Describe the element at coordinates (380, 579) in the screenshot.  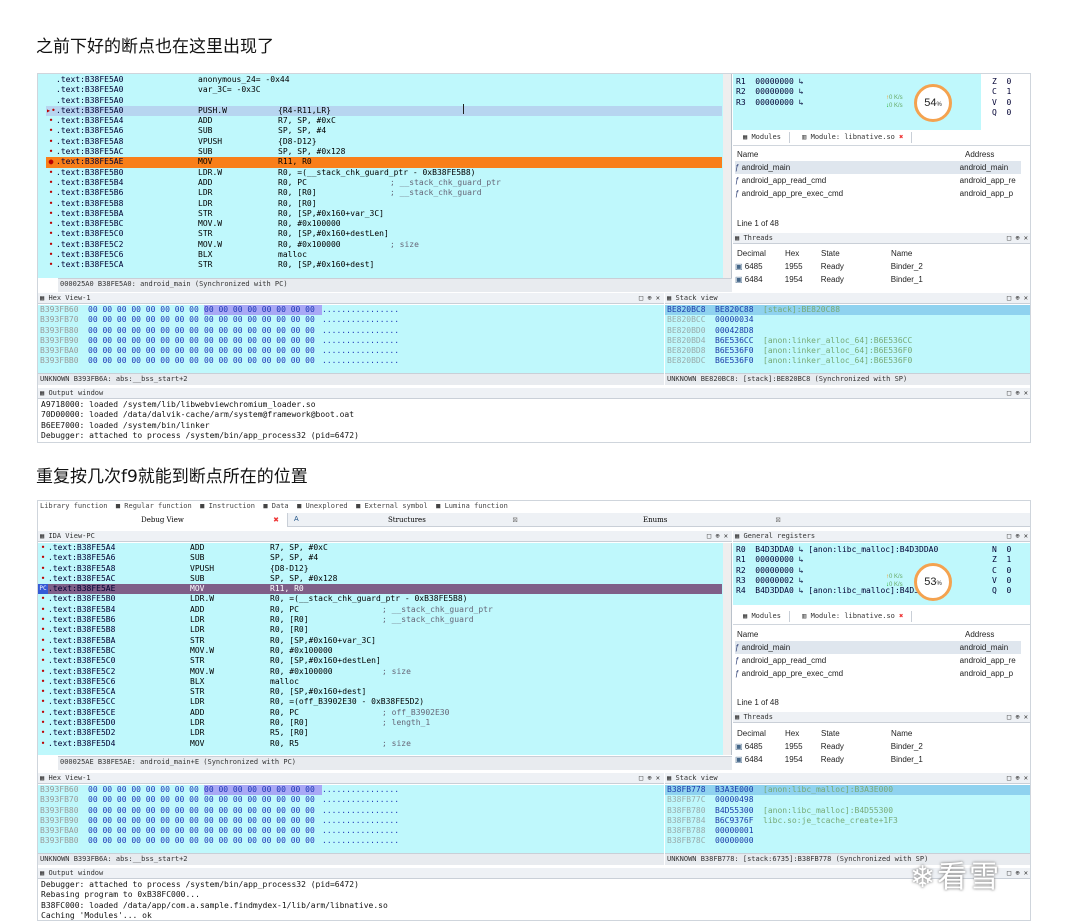
I see `ida-line: • .text:B38FE5AC SUB SP, SP, #0x128` at that location.